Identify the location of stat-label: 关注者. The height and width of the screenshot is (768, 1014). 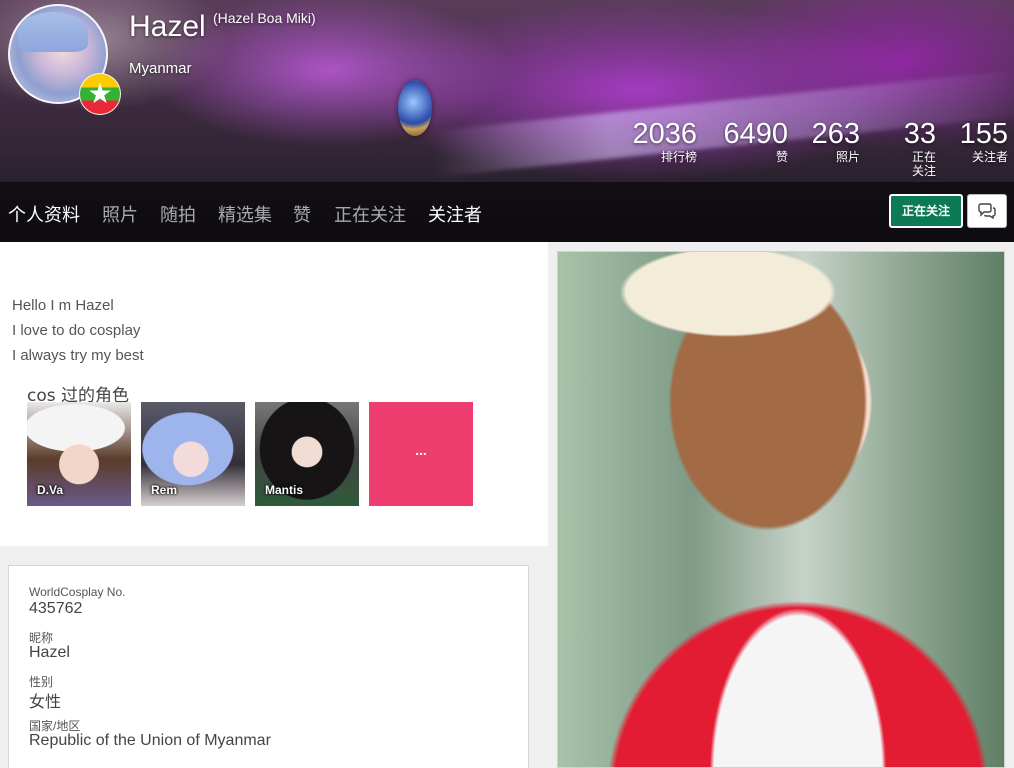
(989, 157).